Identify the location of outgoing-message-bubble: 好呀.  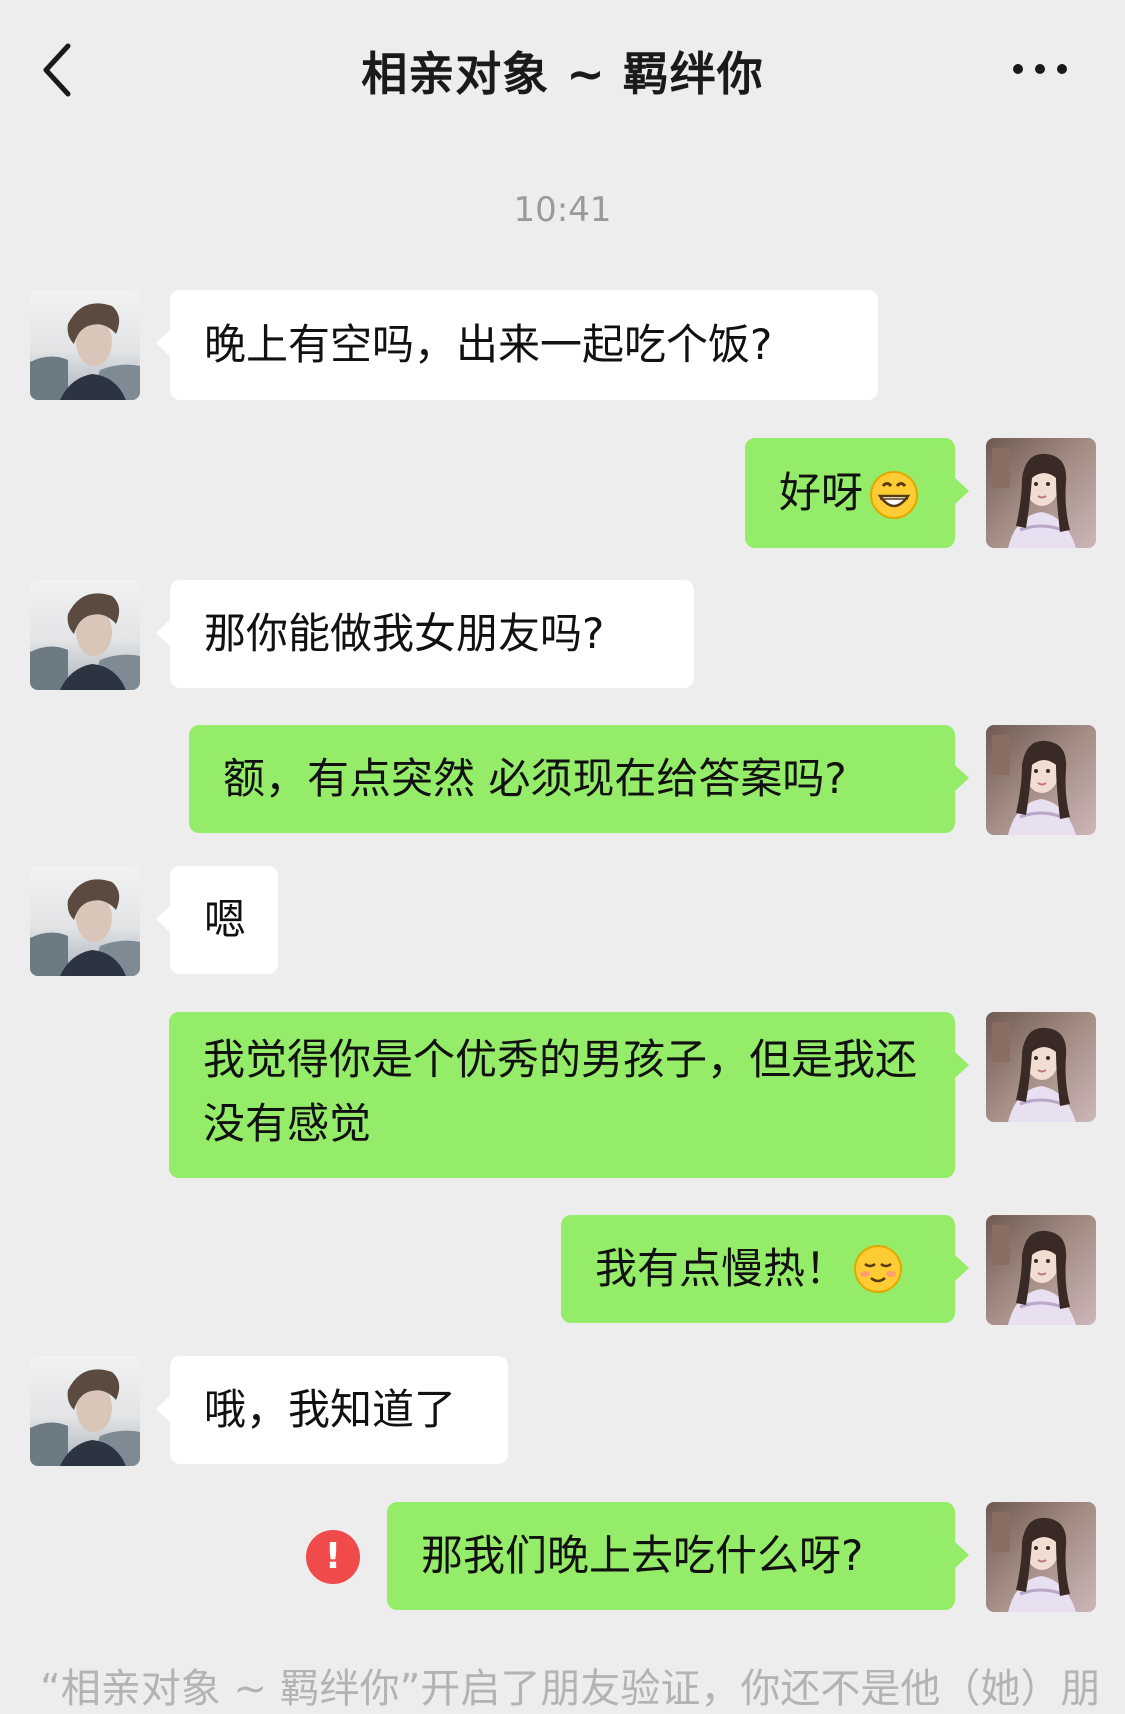
(857, 493).